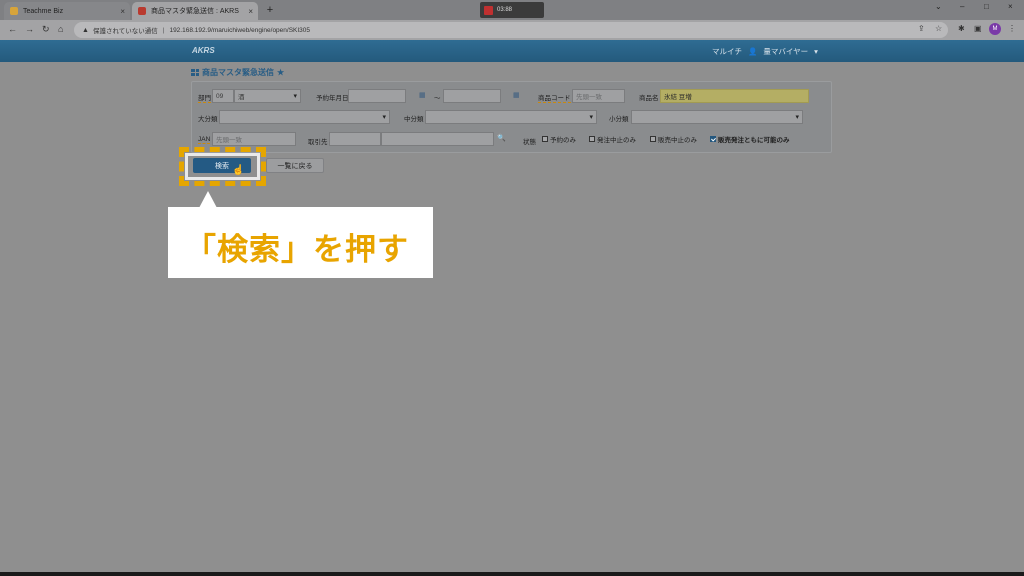  I want to click on hand-cursor-icon: ☝, so click(238, 170).